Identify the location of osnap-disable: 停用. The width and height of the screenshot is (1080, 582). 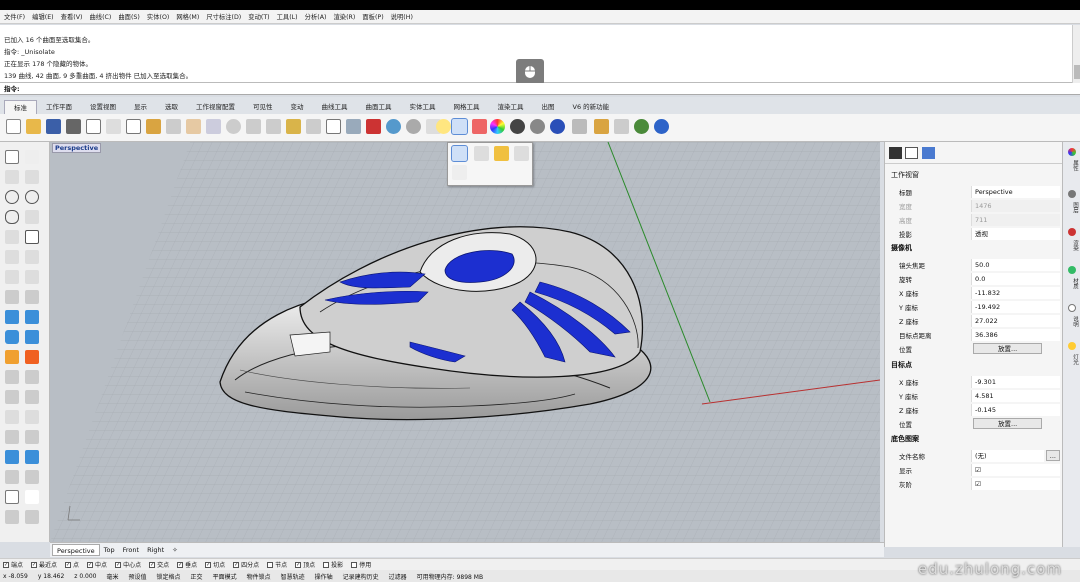
(361, 564).